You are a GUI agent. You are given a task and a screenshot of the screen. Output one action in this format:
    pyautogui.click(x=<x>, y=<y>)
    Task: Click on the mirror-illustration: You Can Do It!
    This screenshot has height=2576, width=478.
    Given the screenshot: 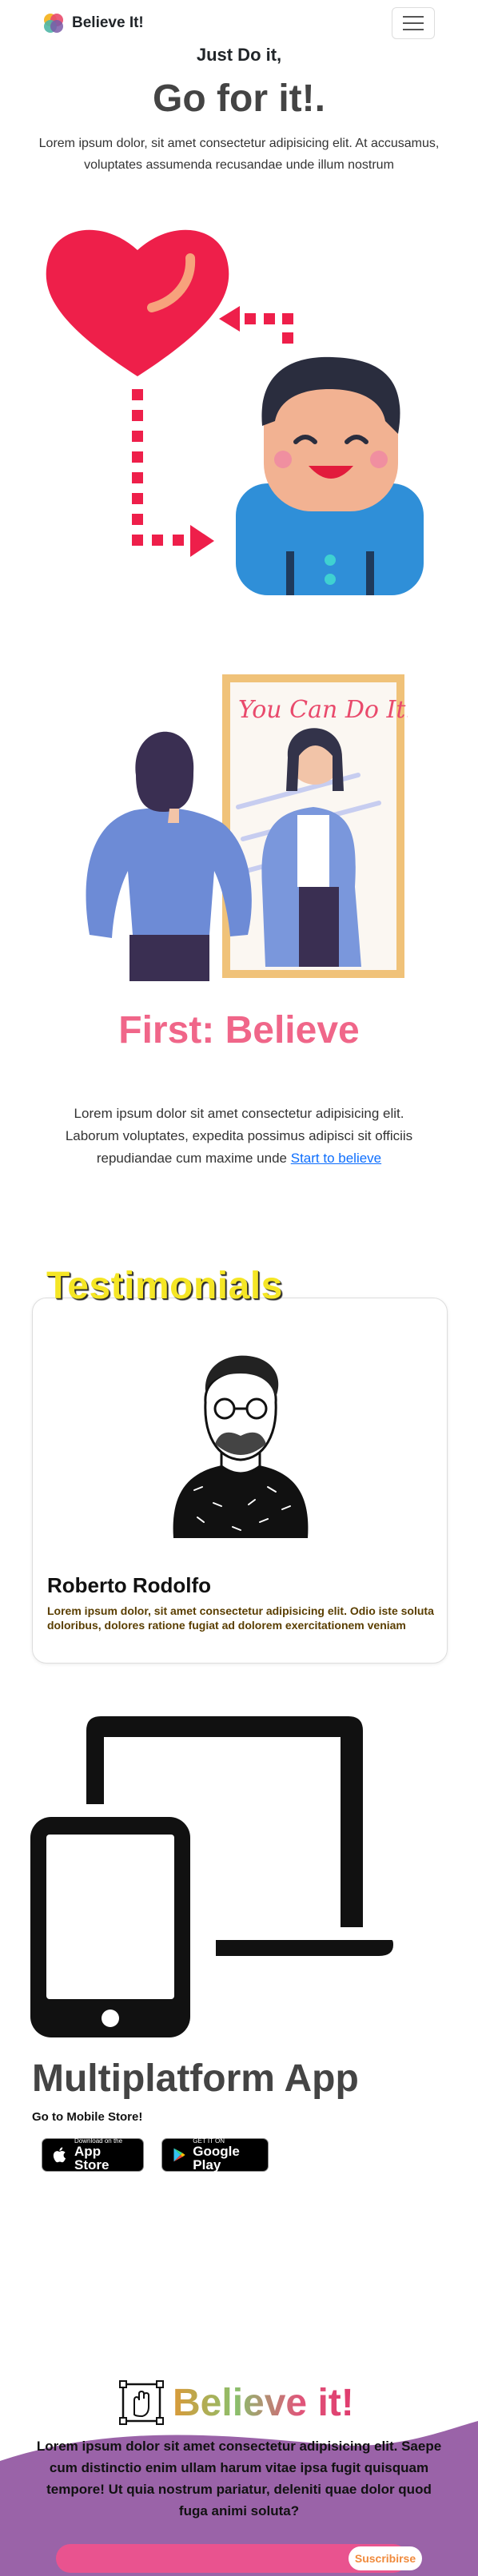 What is the action you would take?
    pyautogui.click(x=247, y=827)
    